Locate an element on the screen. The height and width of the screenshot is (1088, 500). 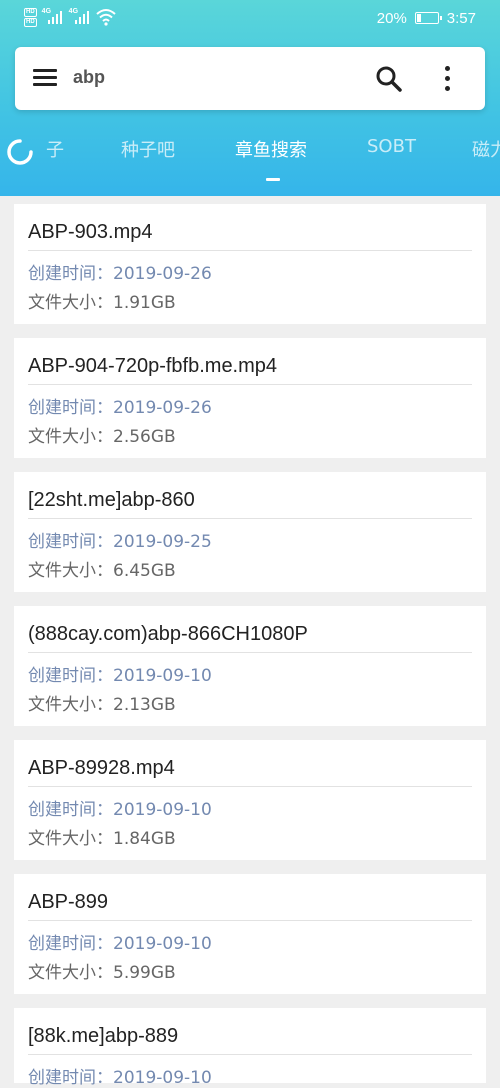
hd-indicator: HD HD is located at coordinates (30, 17).